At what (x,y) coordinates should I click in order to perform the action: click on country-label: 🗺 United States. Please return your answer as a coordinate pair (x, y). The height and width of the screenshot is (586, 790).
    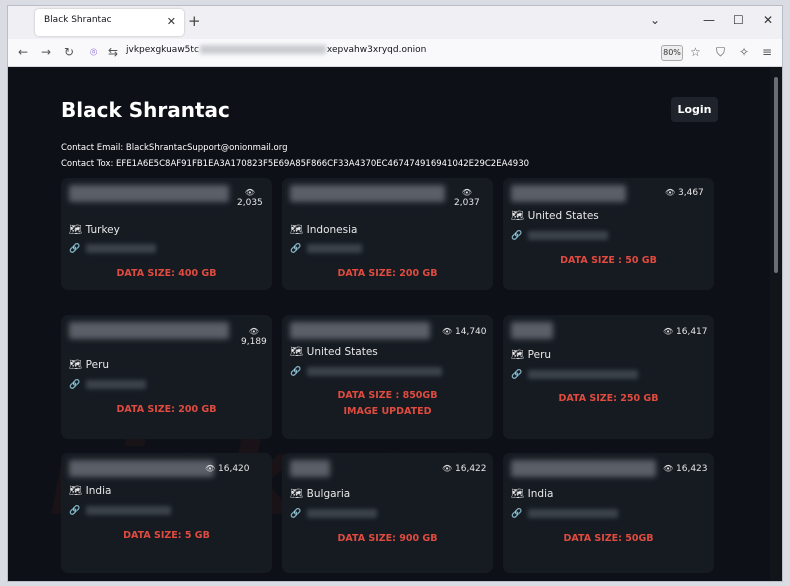
    Looking at the image, I should click on (334, 351).